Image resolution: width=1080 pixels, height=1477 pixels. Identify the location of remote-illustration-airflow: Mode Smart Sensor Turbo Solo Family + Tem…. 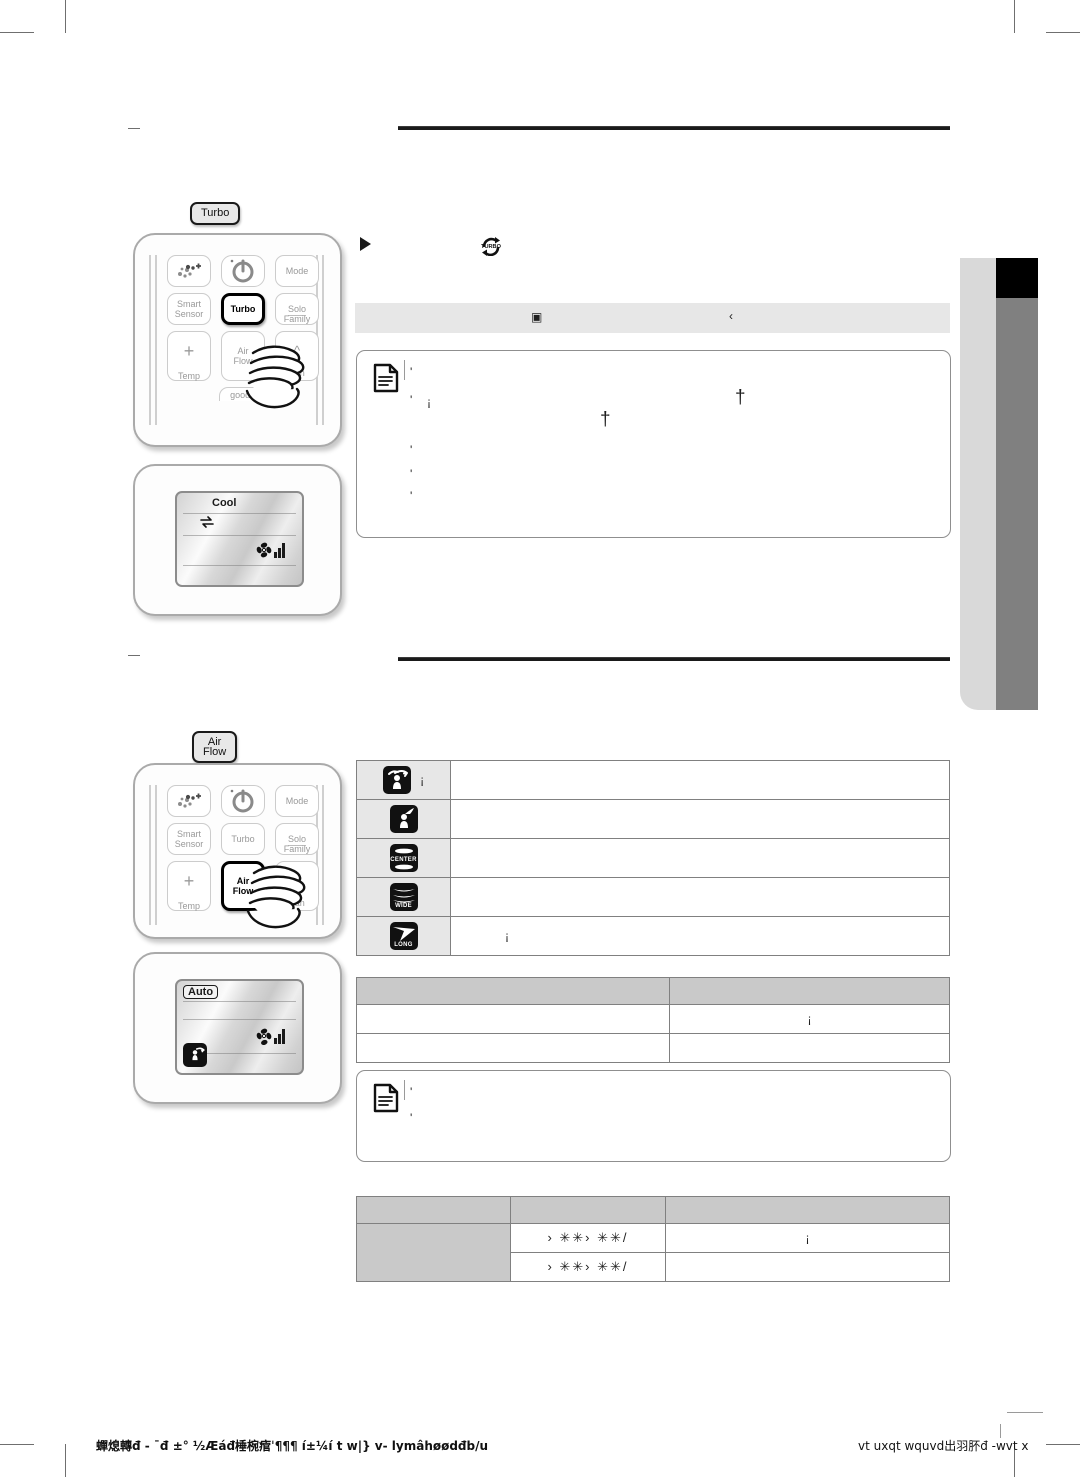
(237, 851).